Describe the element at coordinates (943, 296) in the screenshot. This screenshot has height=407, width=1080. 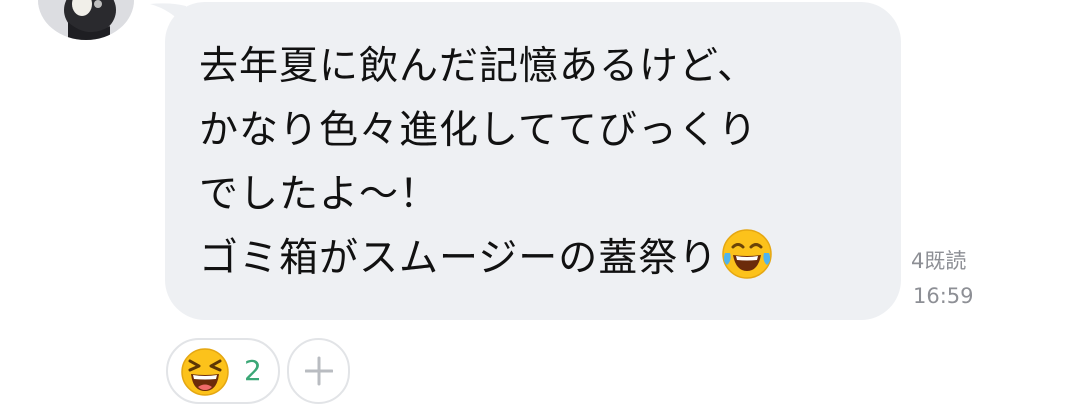
I see `message-timestamp: 16:59` at that location.